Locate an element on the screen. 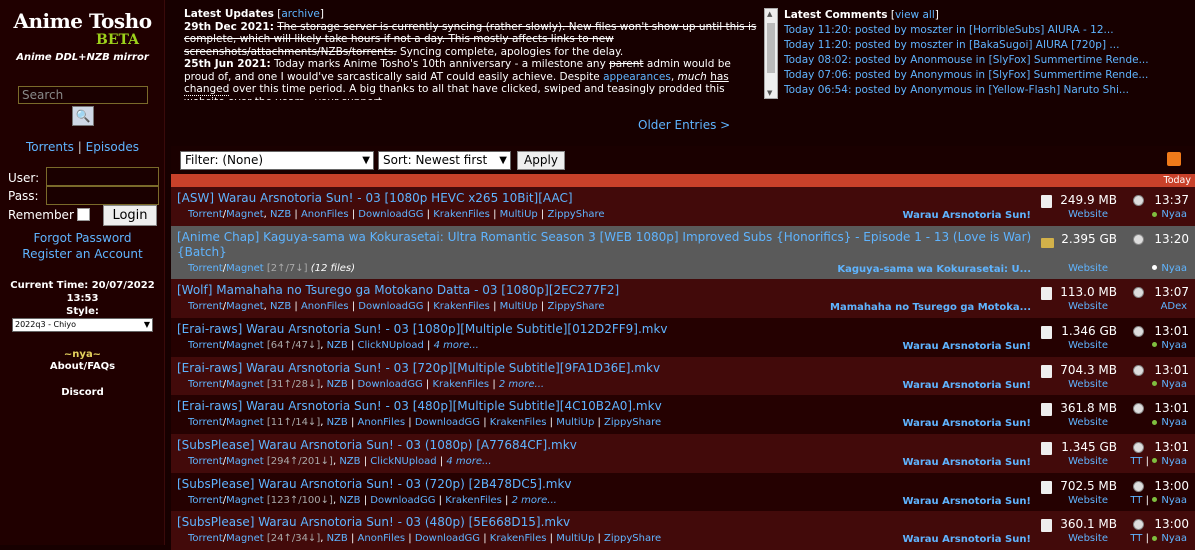  appearances-link: appearances is located at coordinates (637, 77).